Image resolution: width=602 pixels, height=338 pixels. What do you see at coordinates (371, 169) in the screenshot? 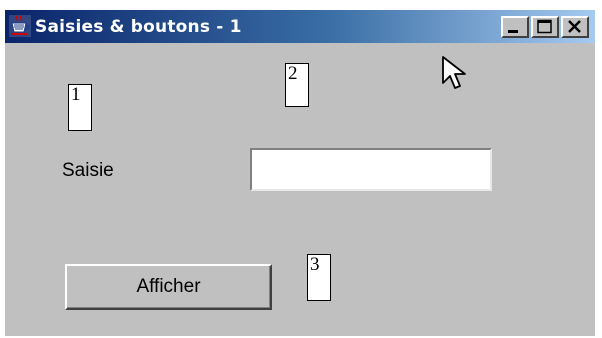
I see `saisie-input` at bounding box center [371, 169].